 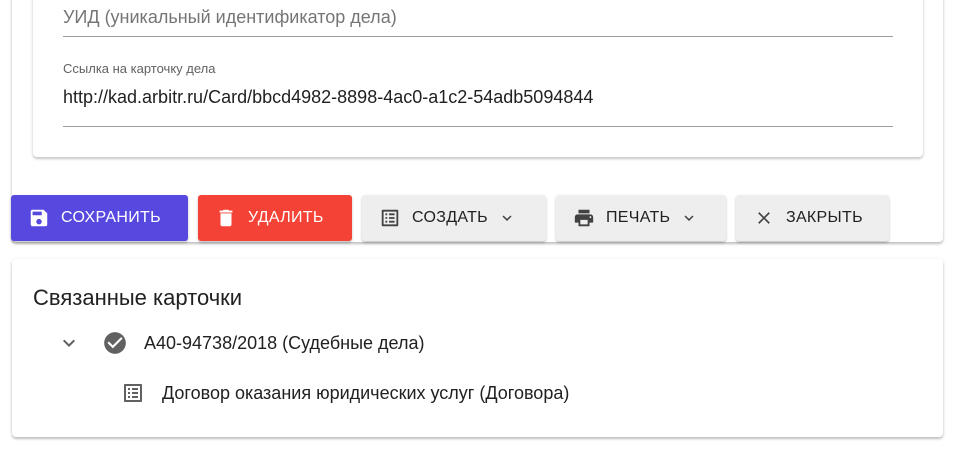 I want to click on related-cards-title: Связанные карточки, so click(x=138, y=297).